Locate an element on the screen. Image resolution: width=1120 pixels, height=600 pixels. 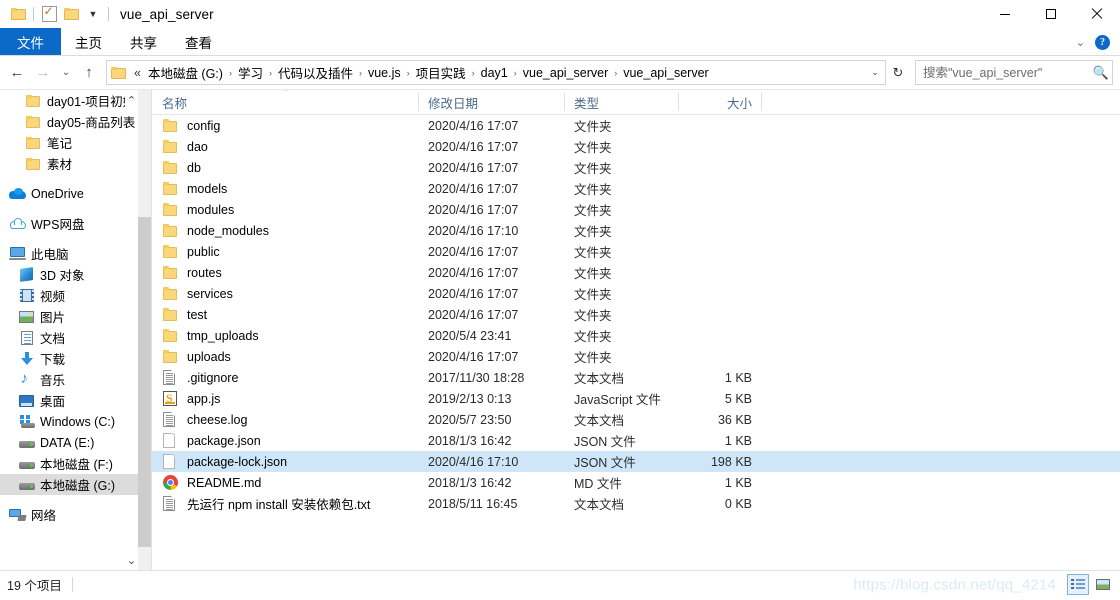
breadcrumb-chevron-3: › is located at coordinates (408, 73).